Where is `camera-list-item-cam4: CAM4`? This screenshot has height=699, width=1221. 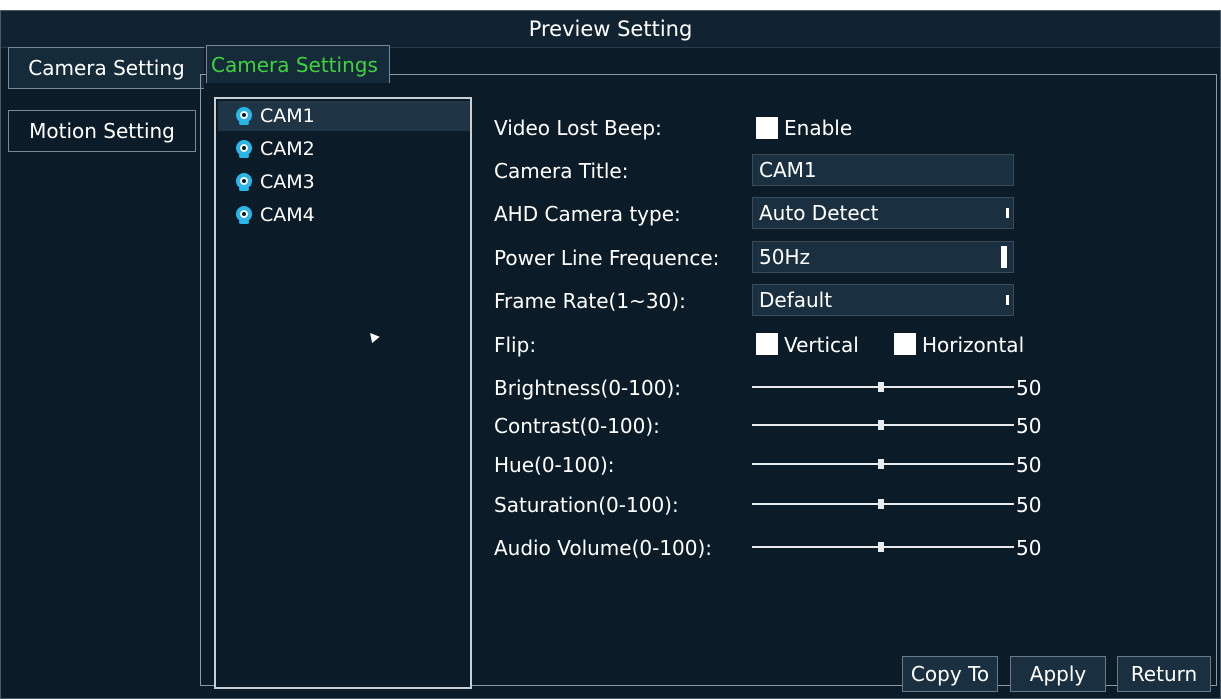 camera-list-item-cam4: CAM4 is located at coordinates (344, 215).